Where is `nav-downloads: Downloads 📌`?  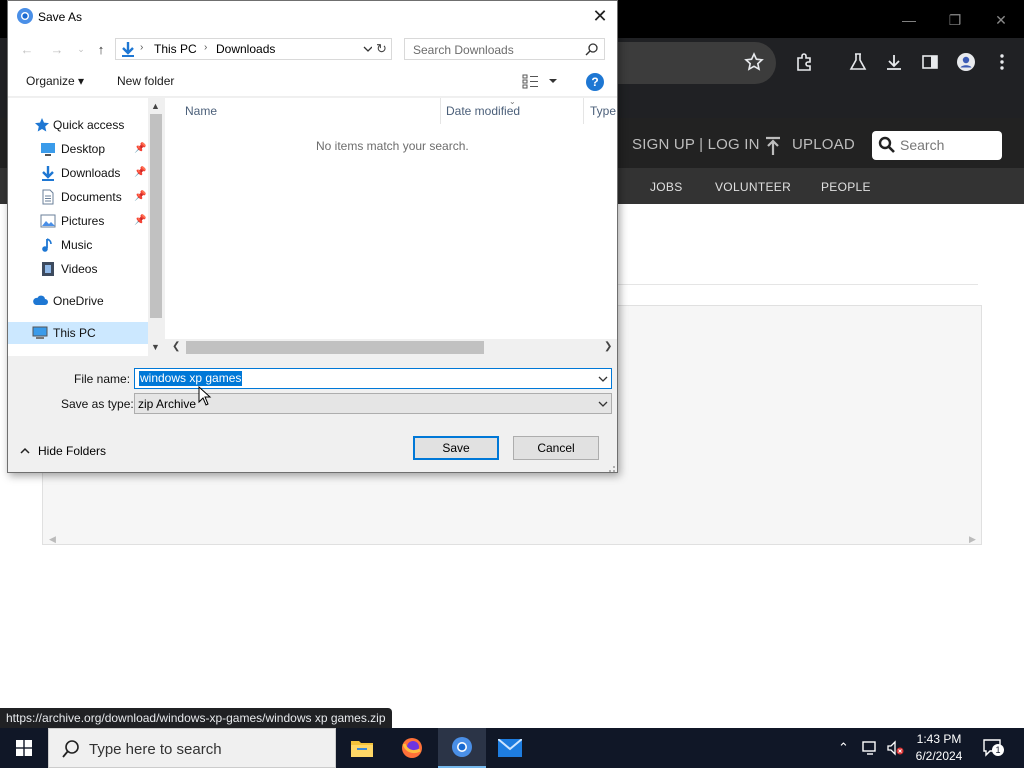 nav-downloads: Downloads 📌 is located at coordinates (78, 173).